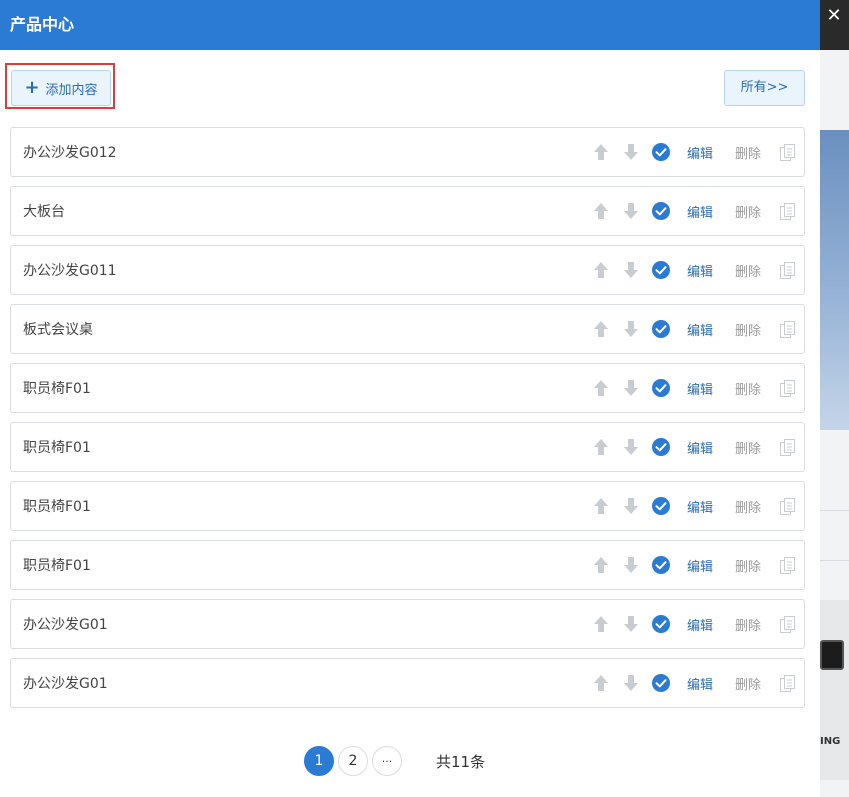  Describe the element at coordinates (70, 271) in the screenshot. I see `item-title: 办公沙发G011` at that location.